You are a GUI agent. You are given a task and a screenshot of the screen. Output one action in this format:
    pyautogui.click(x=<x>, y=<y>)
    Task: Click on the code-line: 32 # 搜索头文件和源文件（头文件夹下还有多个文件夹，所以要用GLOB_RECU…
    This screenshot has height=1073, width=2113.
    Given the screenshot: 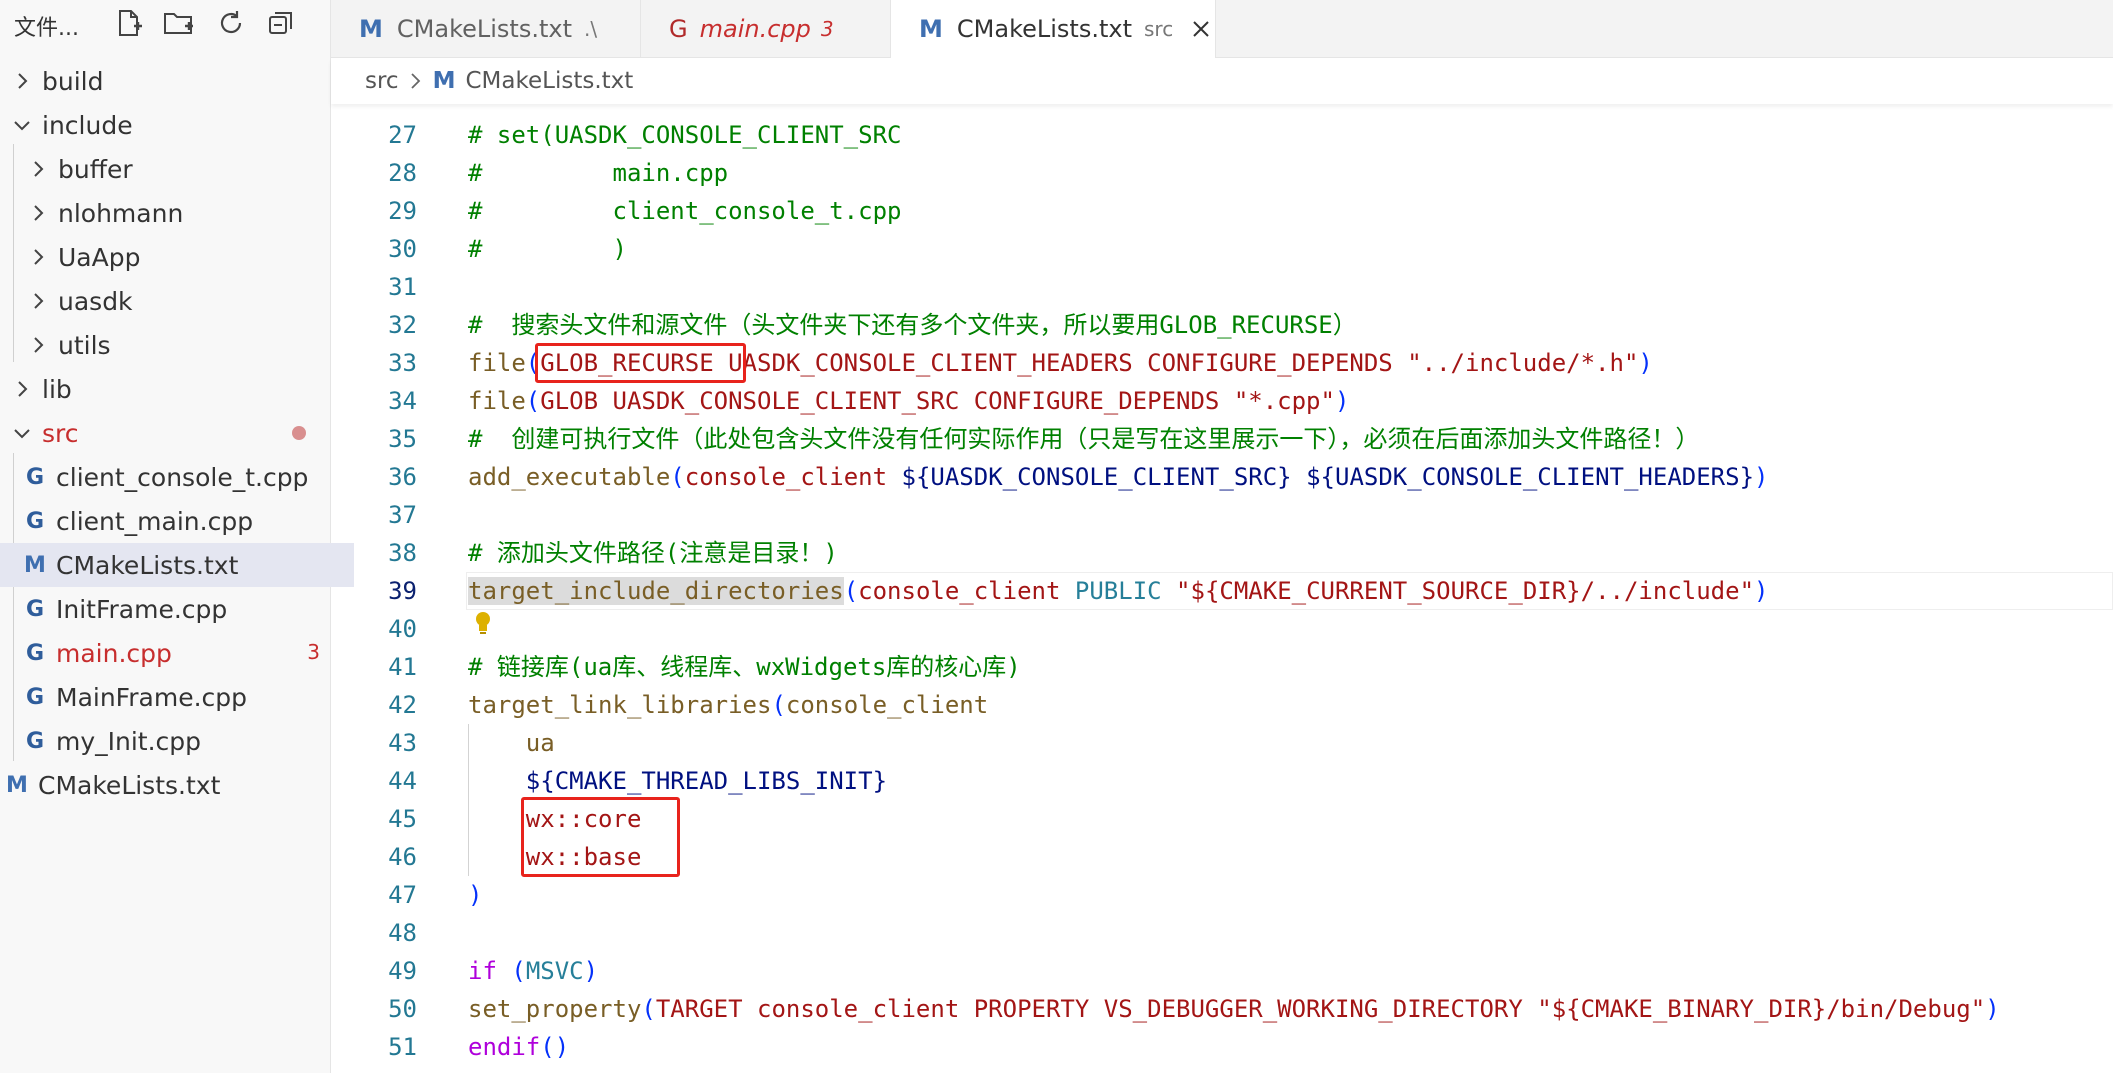 What is the action you would take?
    pyautogui.click(x=1222, y=325)
    